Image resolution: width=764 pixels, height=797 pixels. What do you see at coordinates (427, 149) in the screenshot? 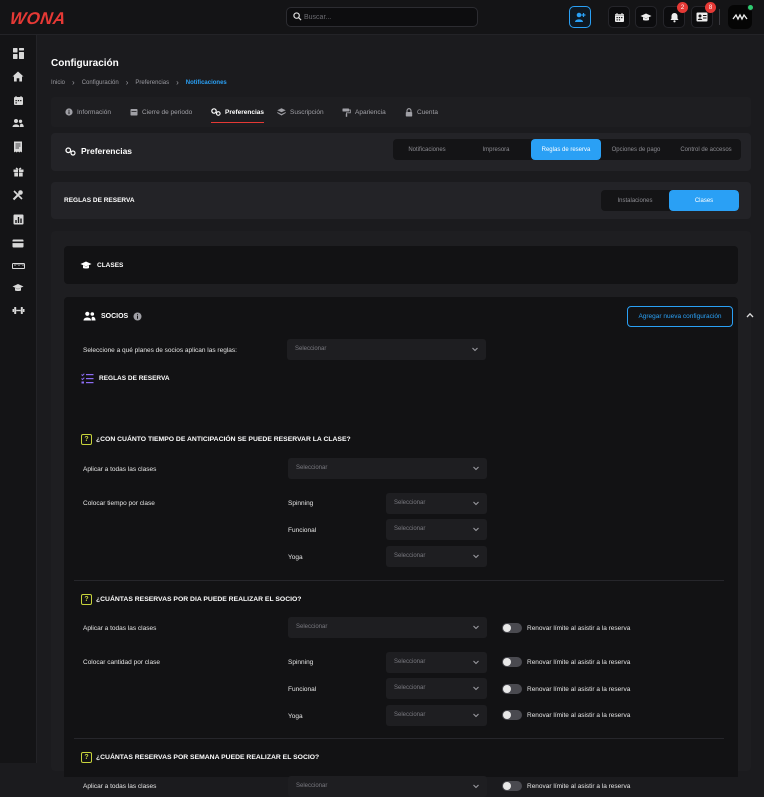
I see `segment-notificaciones: Notificaciones` at bounding box center [427, 149].